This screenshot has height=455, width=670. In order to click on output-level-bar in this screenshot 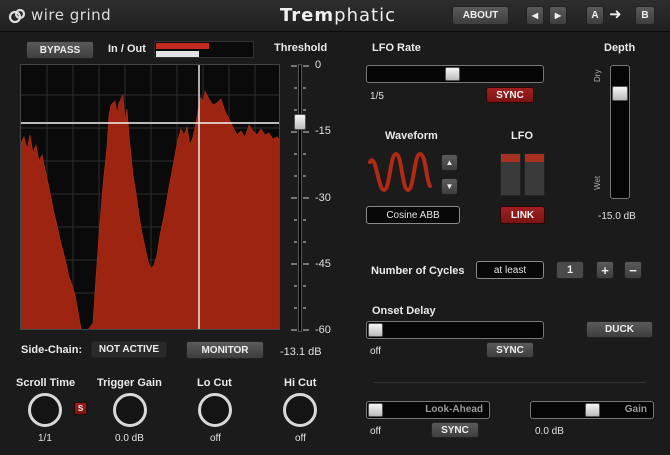, I will do `click(177, 54)`.